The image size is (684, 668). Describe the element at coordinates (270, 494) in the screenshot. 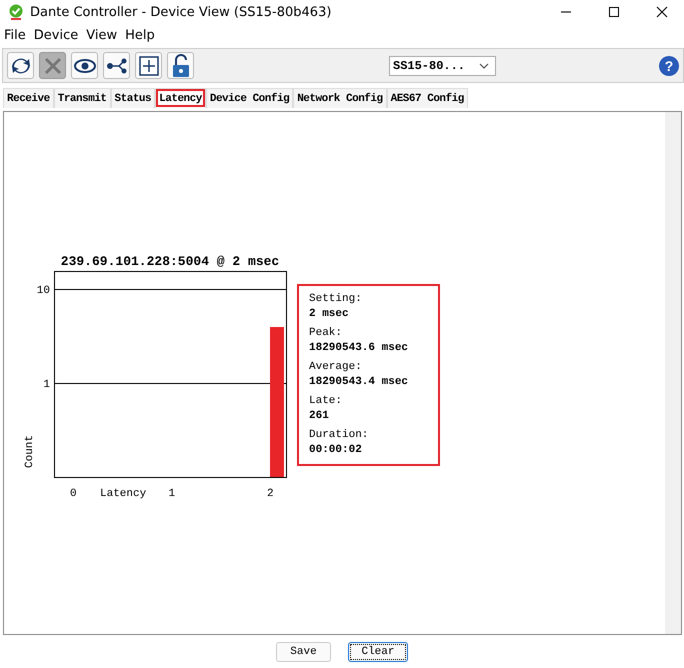

I see `x-tick-label: 2` at that location.